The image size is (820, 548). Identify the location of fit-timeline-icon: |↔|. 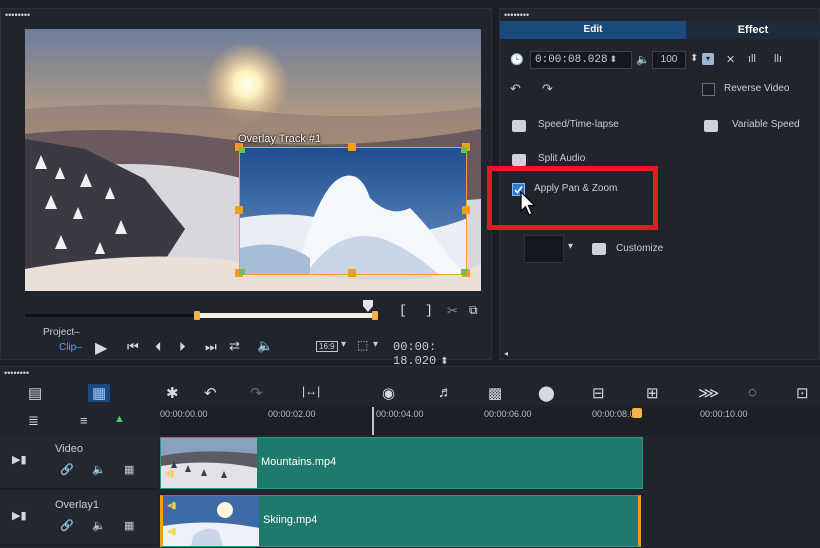
(311, 391).